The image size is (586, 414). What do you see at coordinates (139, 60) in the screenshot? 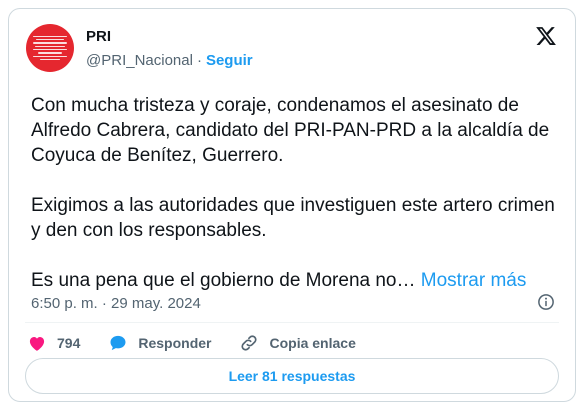
I see `handle: @PRI_Nacional` at bounding box center [139, 60].